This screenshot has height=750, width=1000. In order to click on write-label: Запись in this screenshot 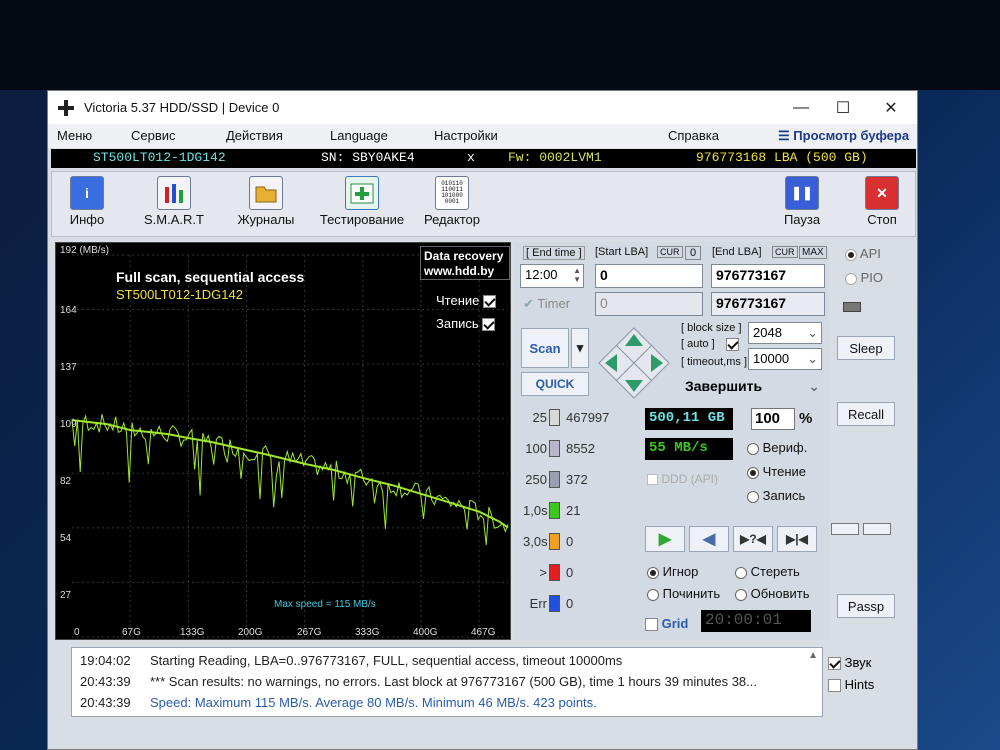, I will do `click(784, 495)`.